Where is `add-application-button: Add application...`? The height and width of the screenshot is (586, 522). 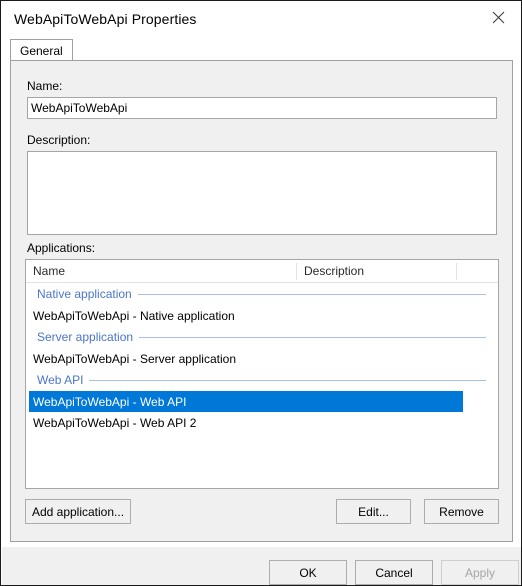 add-application-button: Add application... is located at coordinates (78, 511).